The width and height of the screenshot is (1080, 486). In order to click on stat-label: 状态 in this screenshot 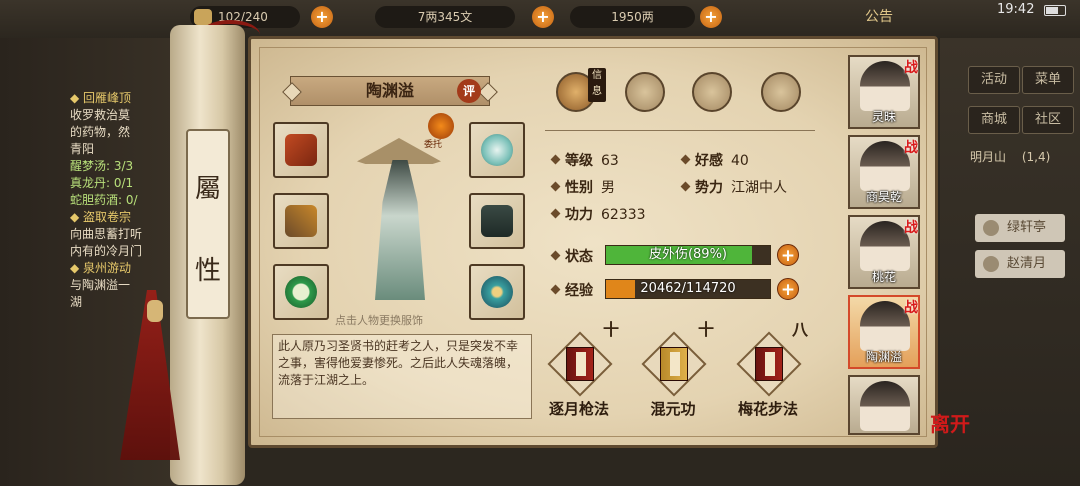, I will do `click(579, 257)`.